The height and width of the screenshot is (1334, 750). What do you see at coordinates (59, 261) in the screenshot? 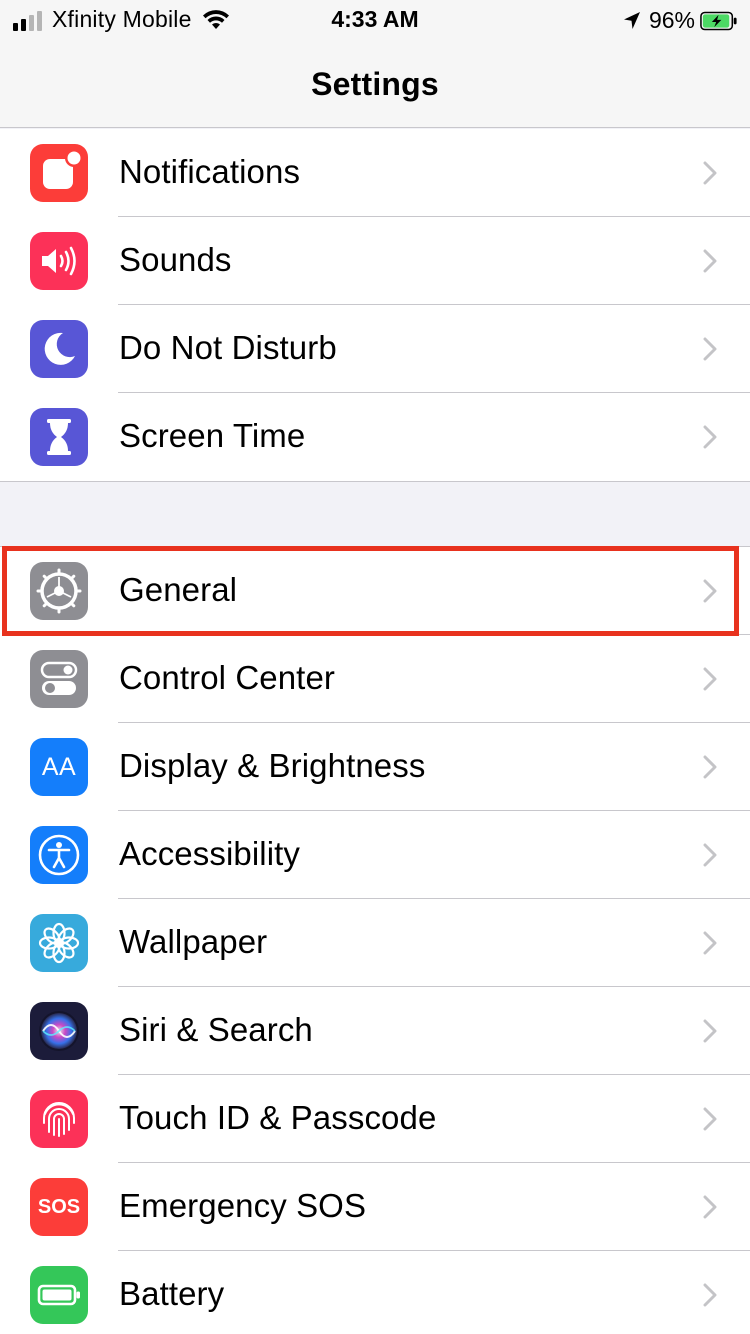
I see `sounds-icon` at bounding box center [59, 261].